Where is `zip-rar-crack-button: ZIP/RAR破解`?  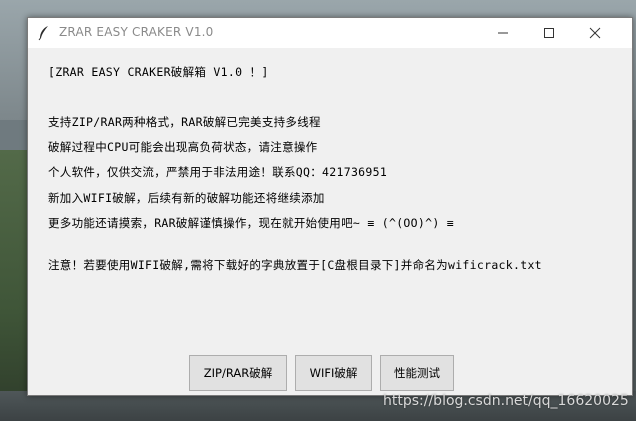
zip-rar-crack-button: ZIP/RAR破解 is located at coordinates (238, 373).